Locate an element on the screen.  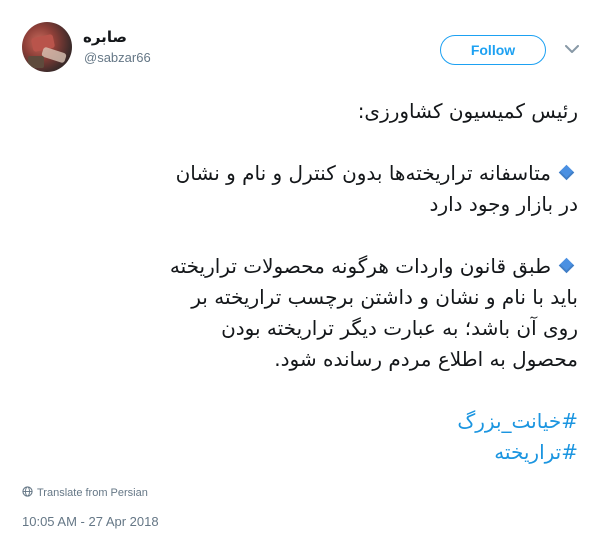
display-name: صابره is located at coordinates (105, 37).